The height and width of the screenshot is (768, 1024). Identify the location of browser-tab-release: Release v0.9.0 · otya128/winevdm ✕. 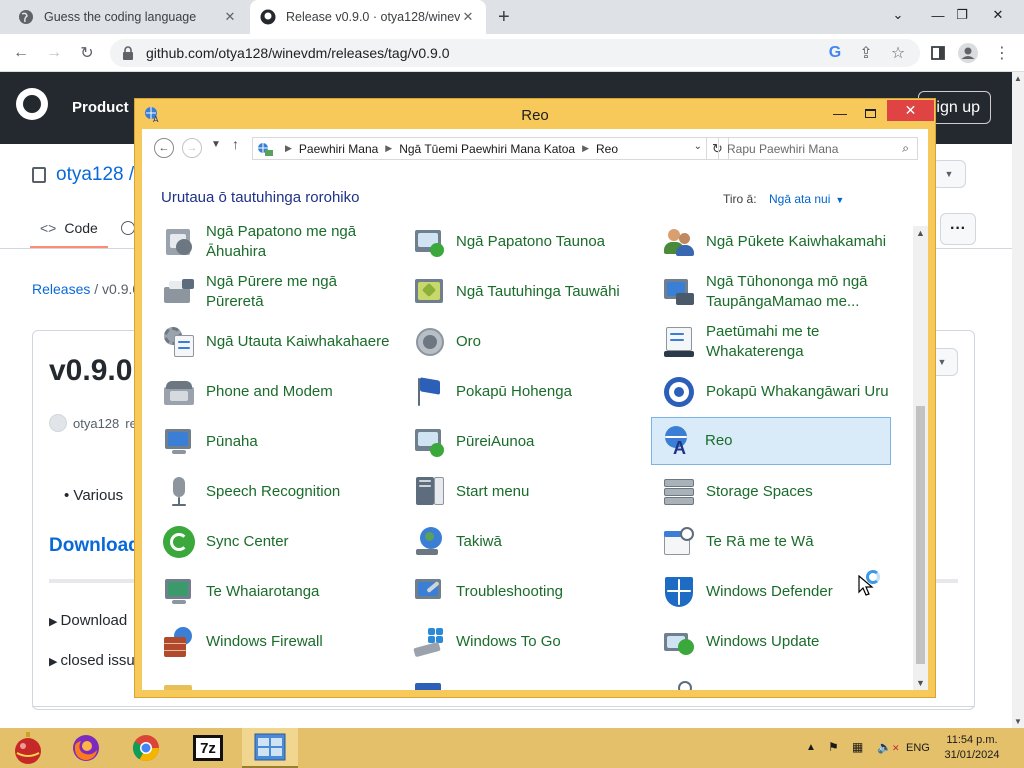
(368, 17).